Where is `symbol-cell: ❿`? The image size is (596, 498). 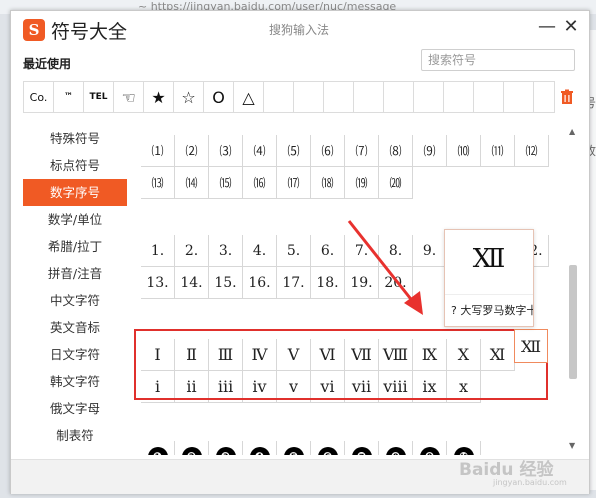
symbol-cell: ❿ is located at coordinates (464, 448).